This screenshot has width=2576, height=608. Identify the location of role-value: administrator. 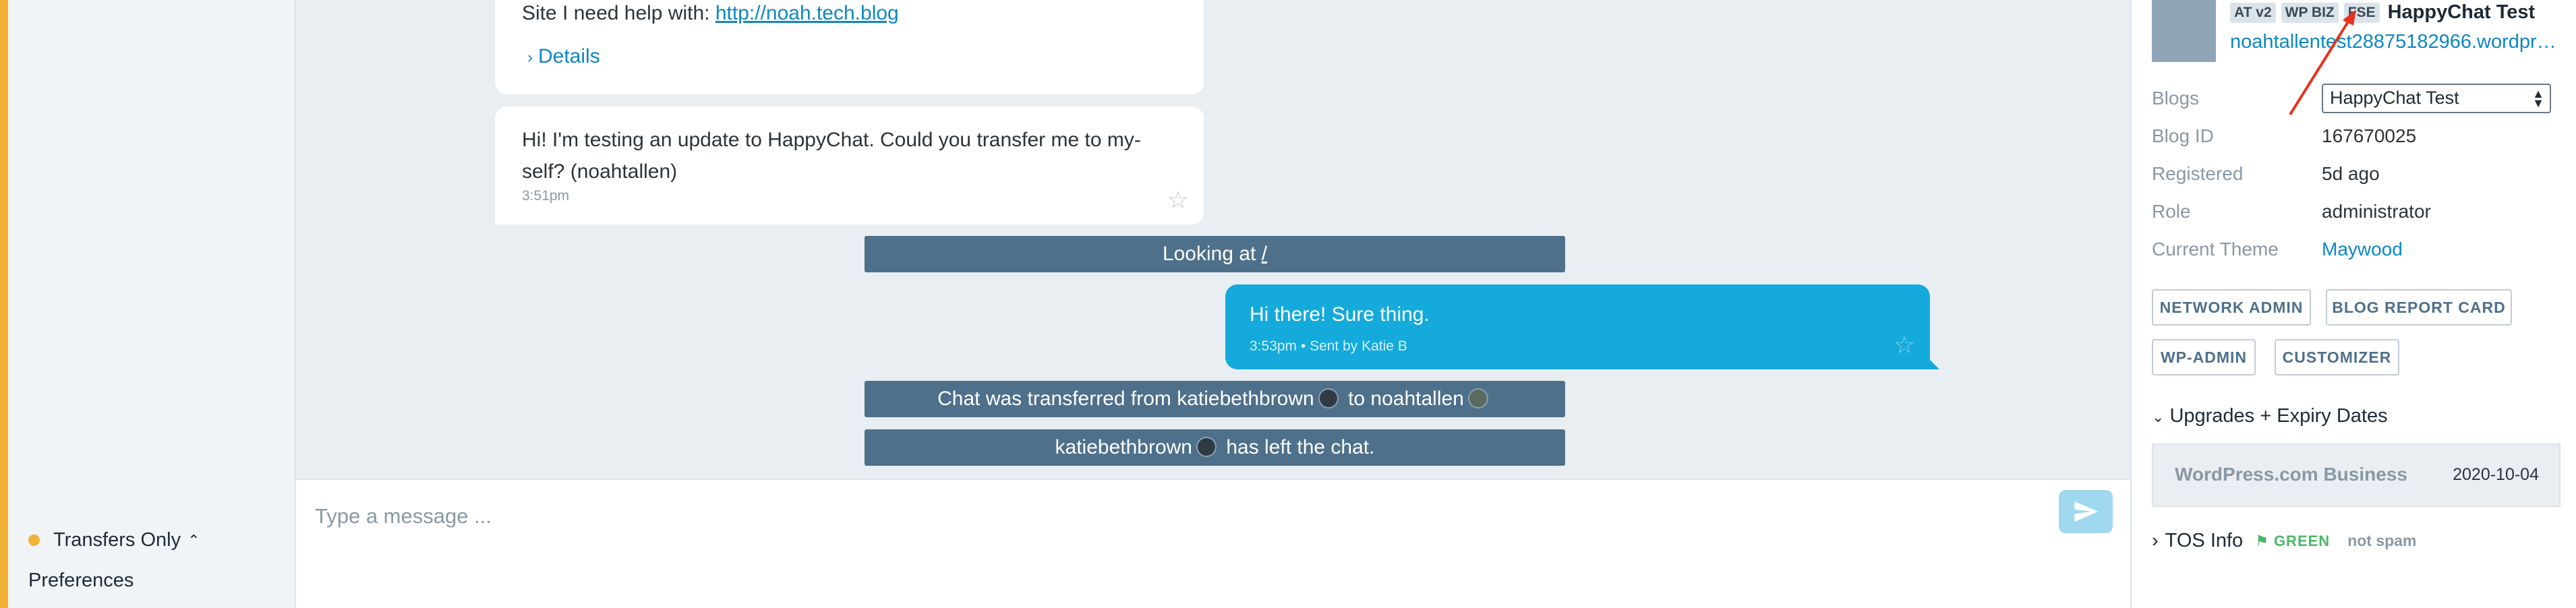
(2377, 211).